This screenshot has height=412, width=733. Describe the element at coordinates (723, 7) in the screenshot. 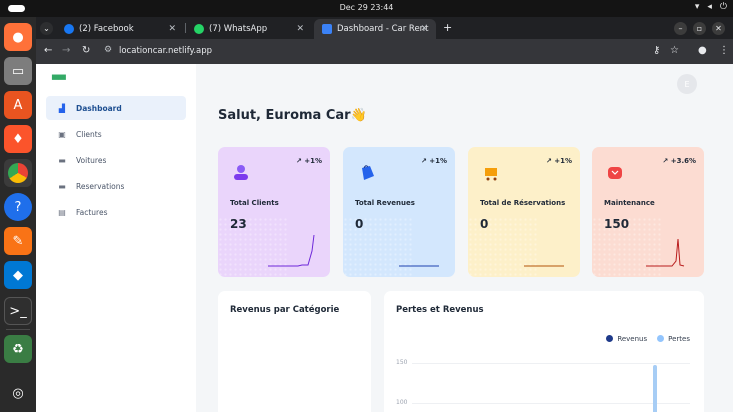

I see `power-icon: ⏻` at that location.